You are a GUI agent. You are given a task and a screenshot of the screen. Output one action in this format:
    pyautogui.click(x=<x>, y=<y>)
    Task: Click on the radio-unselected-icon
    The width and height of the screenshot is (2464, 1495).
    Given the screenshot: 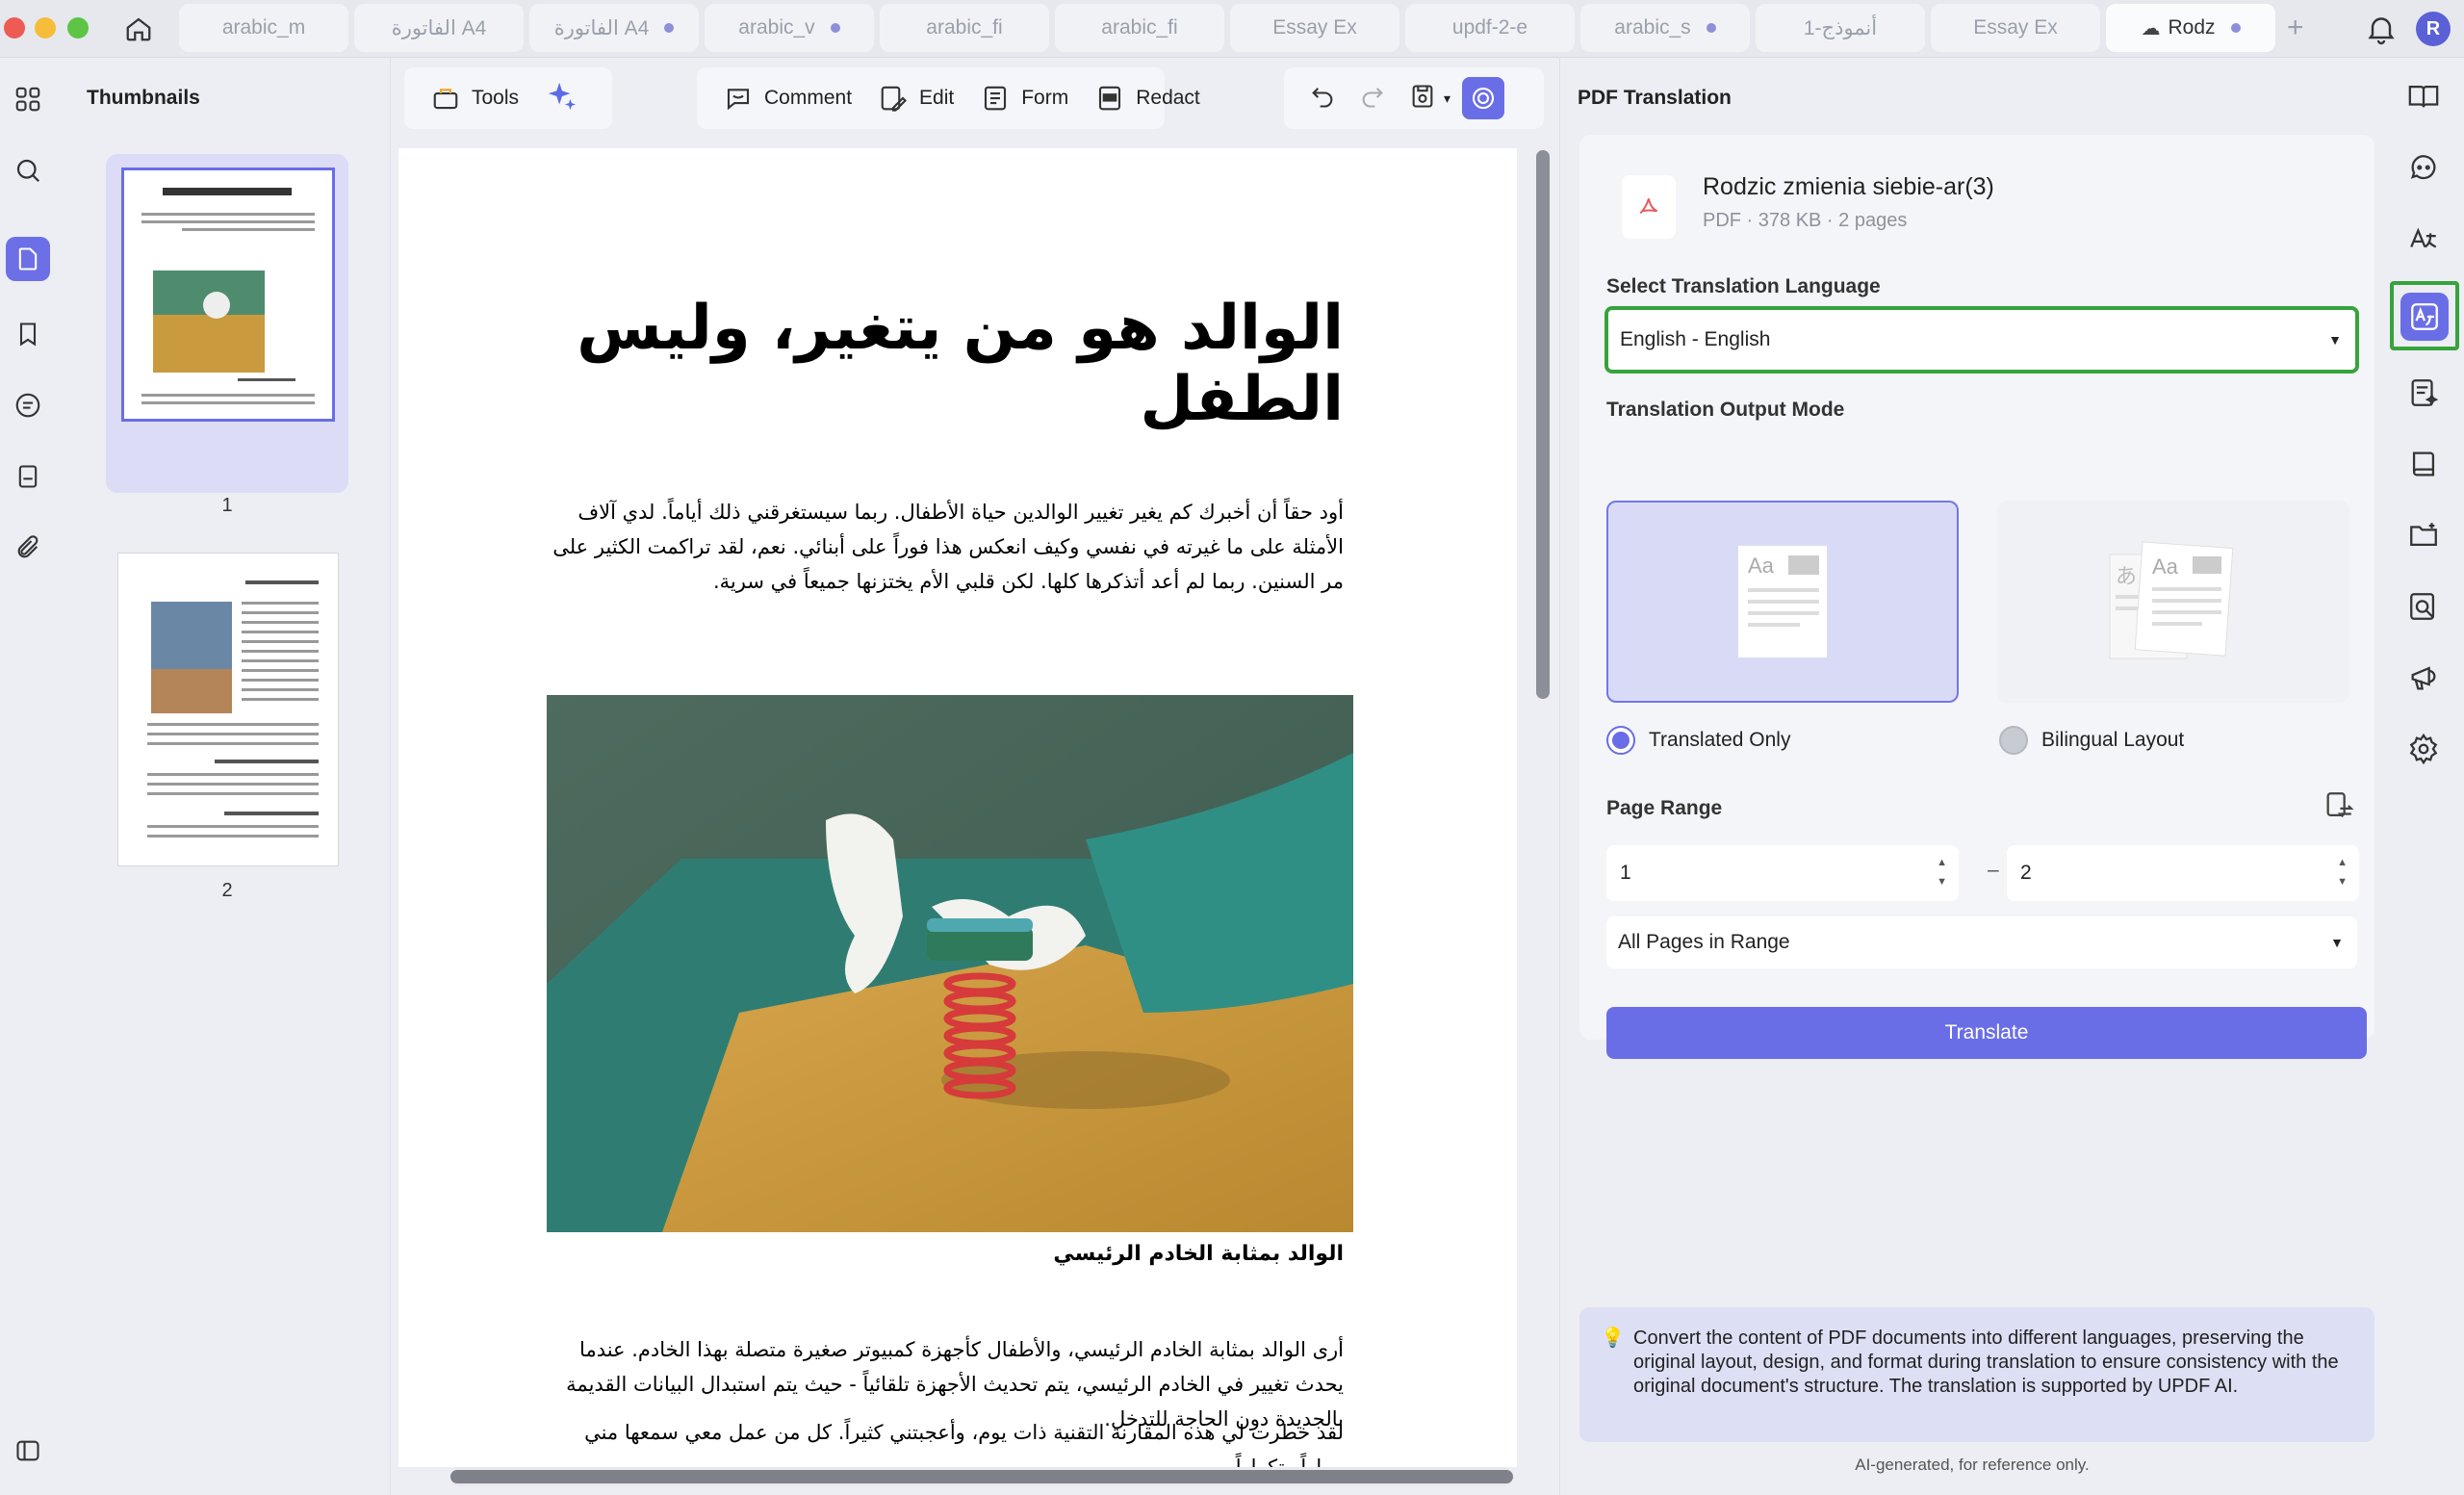 What is the action you would take?
    pyautogui.click(x=2013, y=740)
    